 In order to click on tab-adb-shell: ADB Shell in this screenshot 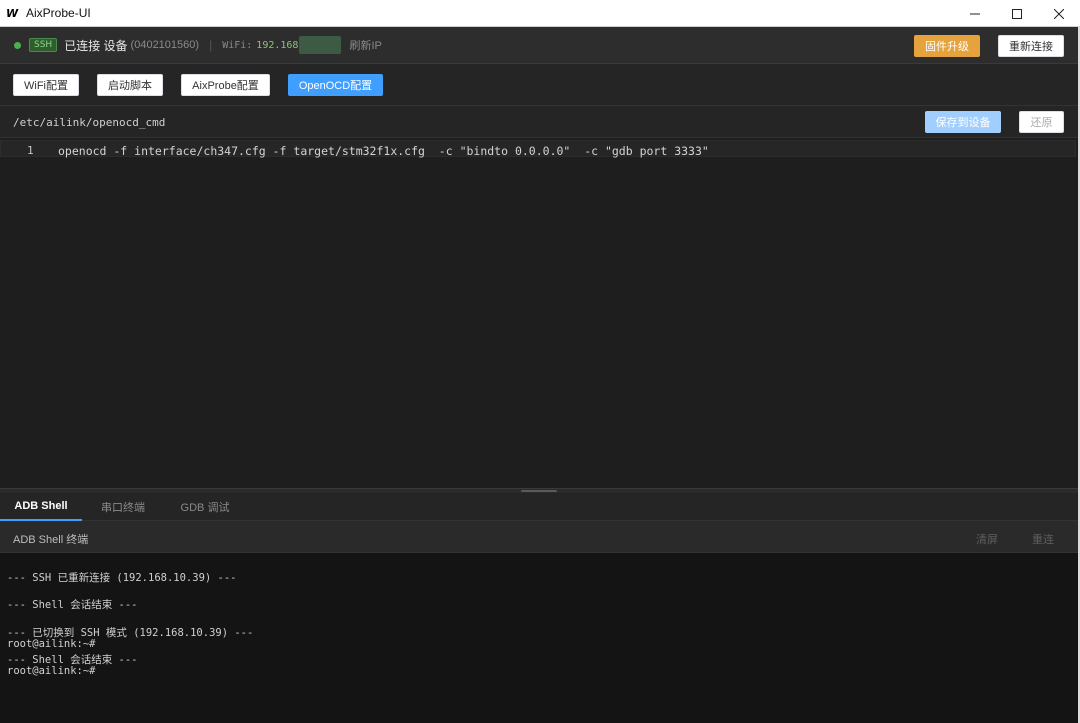, I will do `click(41, 507)`.